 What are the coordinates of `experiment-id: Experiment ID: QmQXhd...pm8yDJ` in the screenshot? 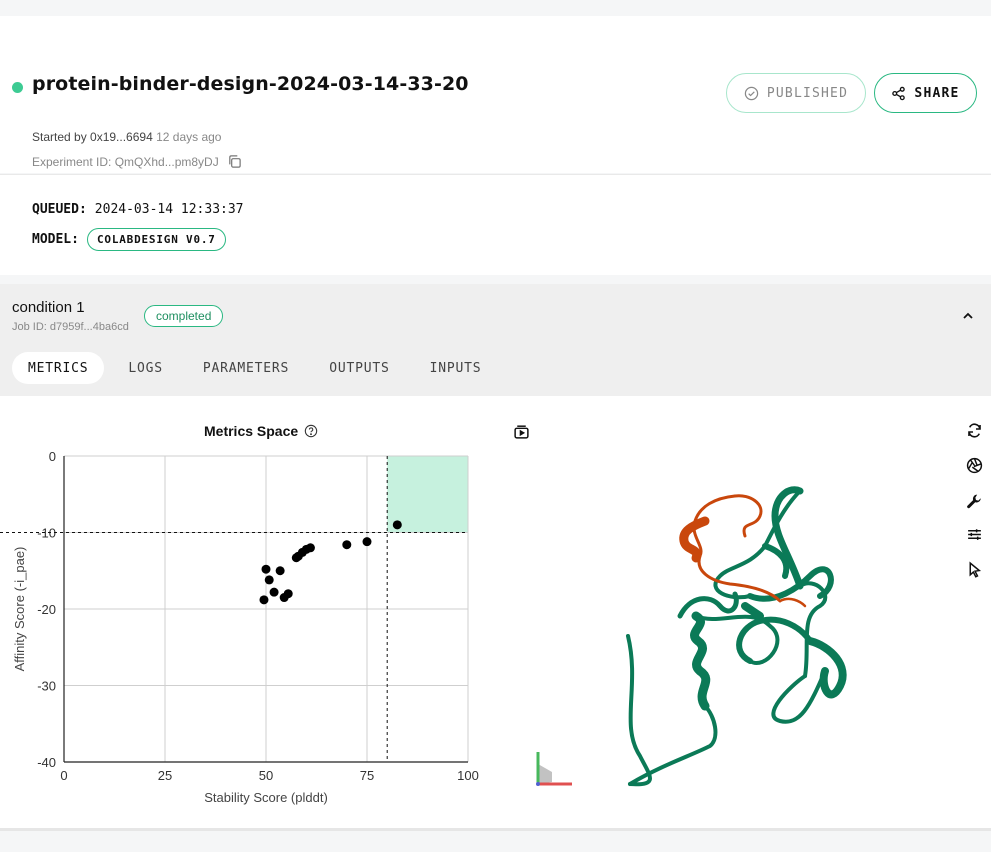 It's located at (125, 161).